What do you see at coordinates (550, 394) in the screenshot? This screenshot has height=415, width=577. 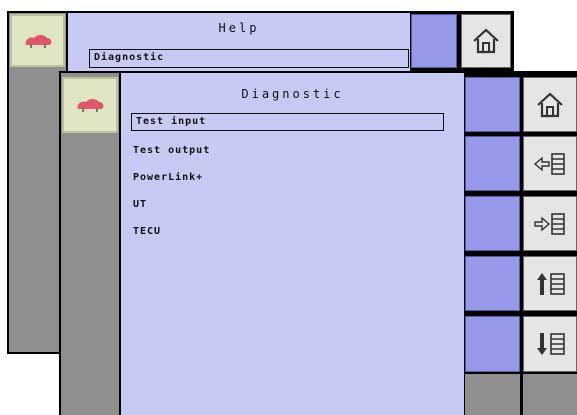 I see `icon-column-filler` at bounding box center [550, 394].